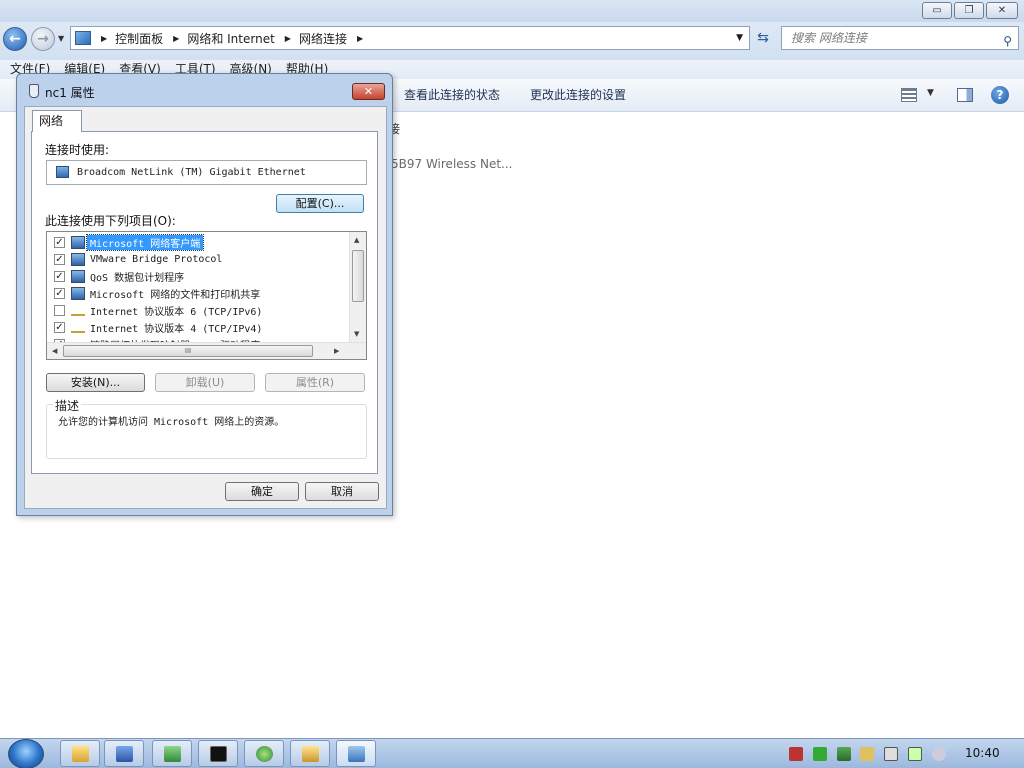 This screenshot has height=768, width=1024. I want to click on scroll-right-icon: ▶, so click(336, 351).